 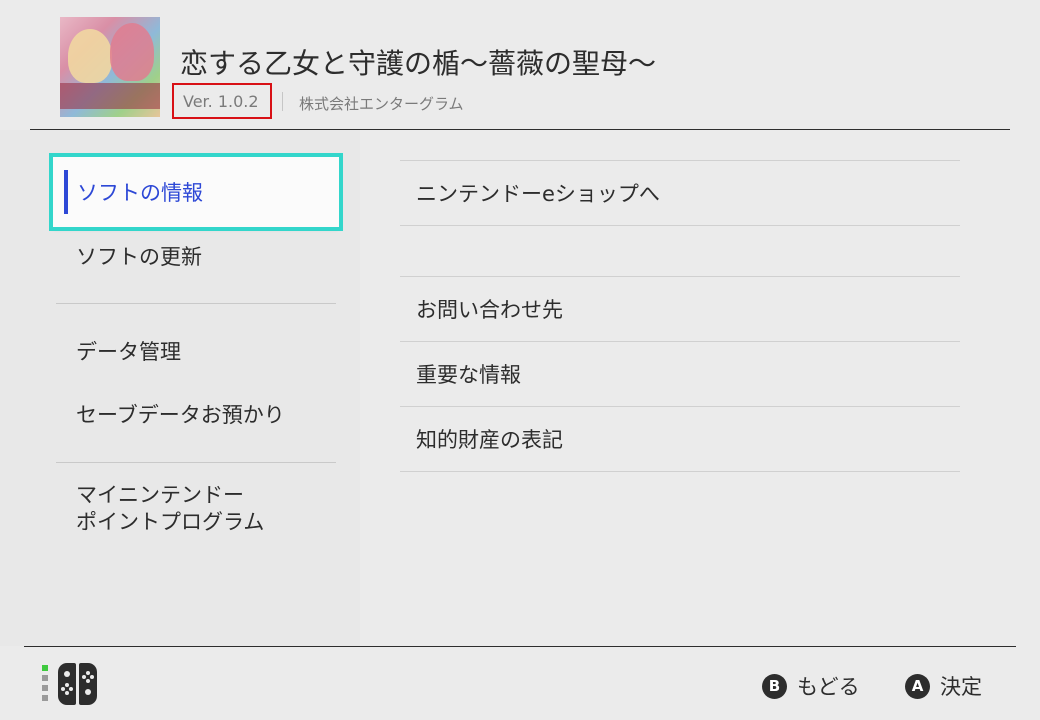 What do you see at coordinates (381, 104) in the screenshot?
I see `publisher-label: 株式会社エンターグラム` at bounding box center [381, 104].